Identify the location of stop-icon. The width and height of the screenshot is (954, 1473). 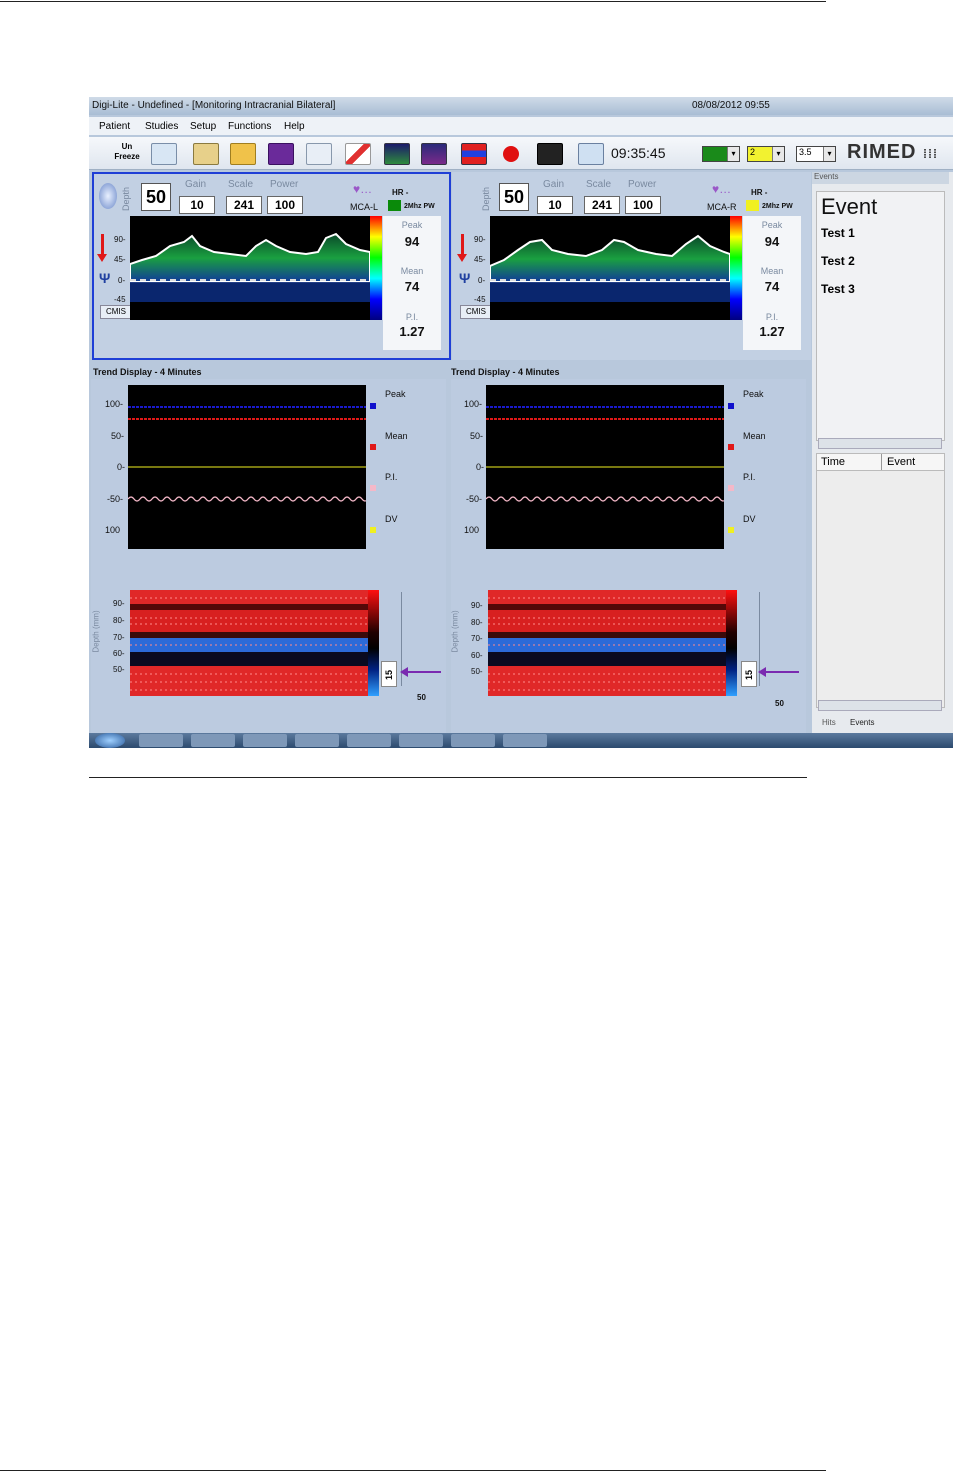
(550, 154).